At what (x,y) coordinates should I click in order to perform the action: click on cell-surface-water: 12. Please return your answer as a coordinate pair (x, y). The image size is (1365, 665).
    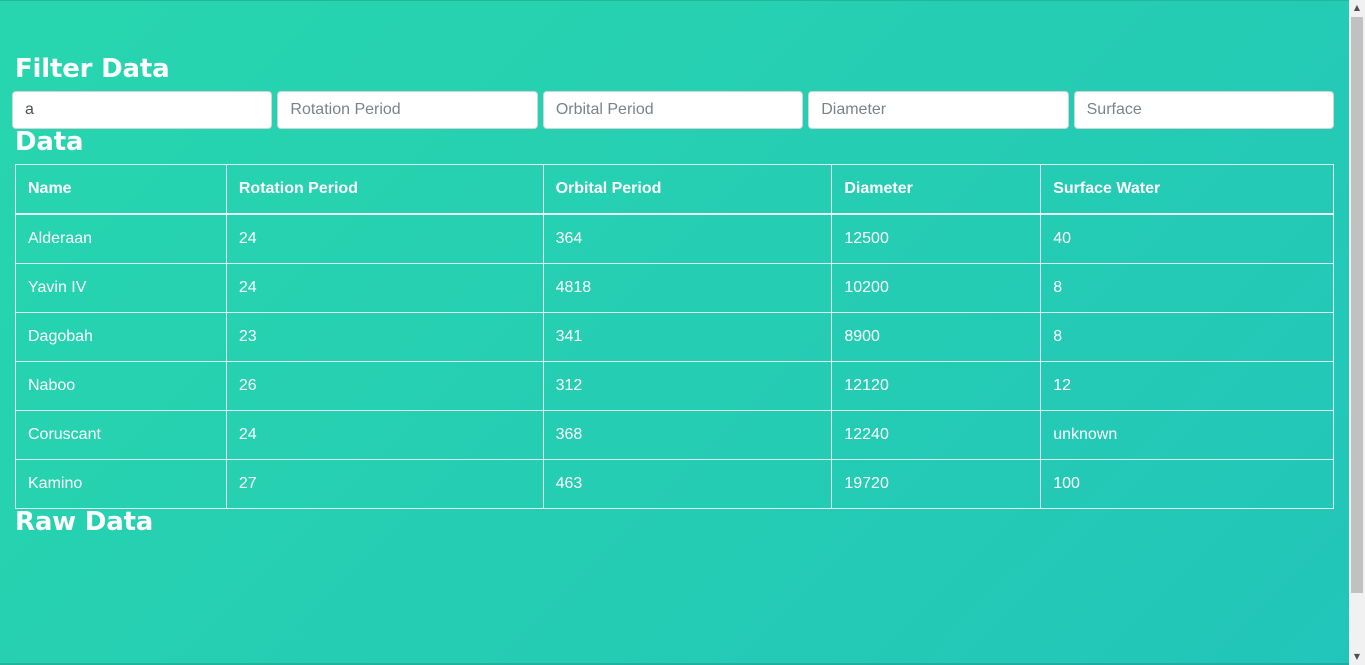
    Looking at the image, I should click on (1187, 386).